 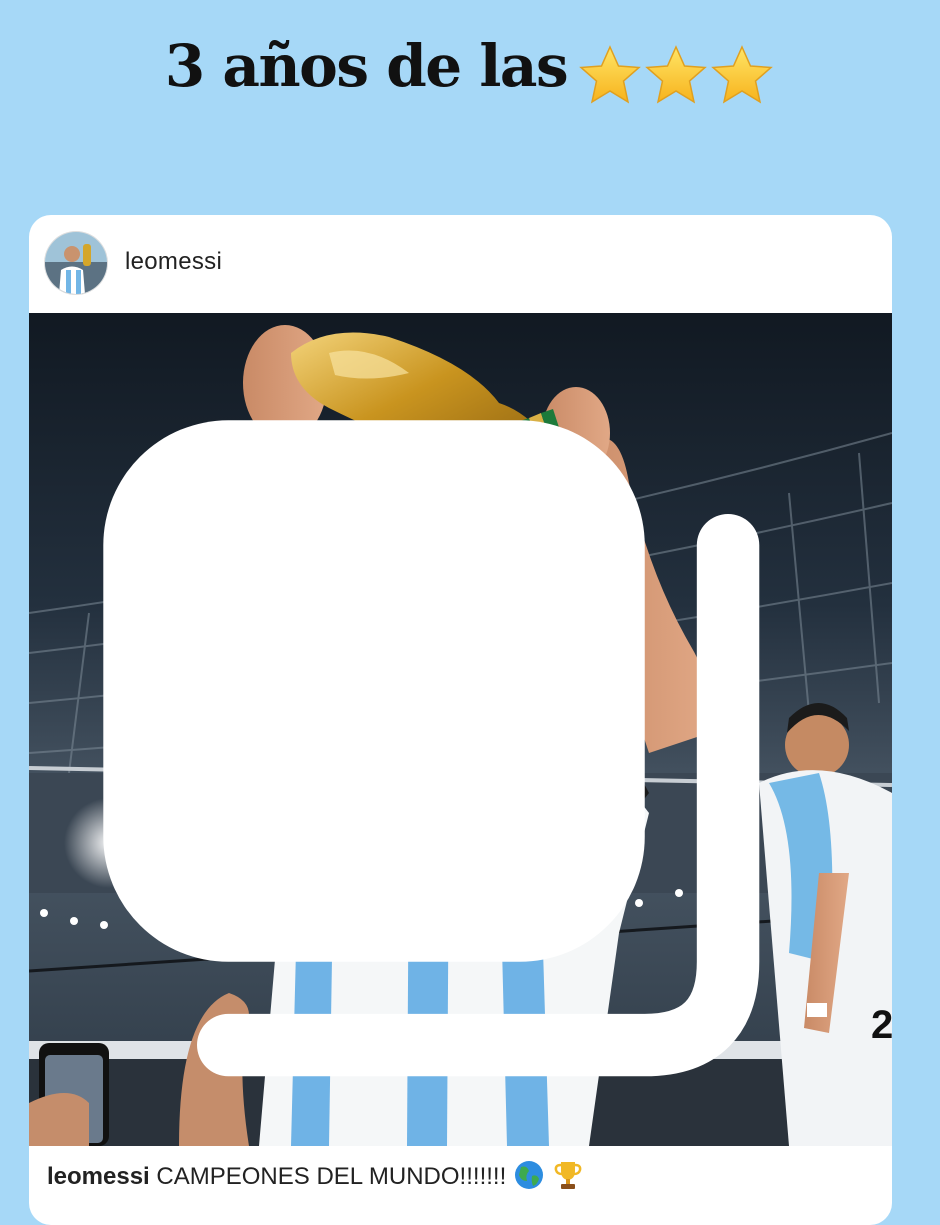 I want to click on headline: 3 años de las, so click(x=470, y=68).